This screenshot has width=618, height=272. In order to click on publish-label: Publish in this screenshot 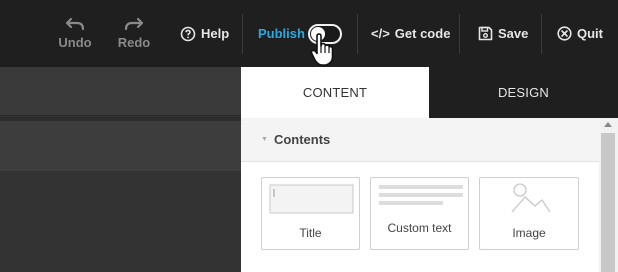, I will do `click(281, 33)`.